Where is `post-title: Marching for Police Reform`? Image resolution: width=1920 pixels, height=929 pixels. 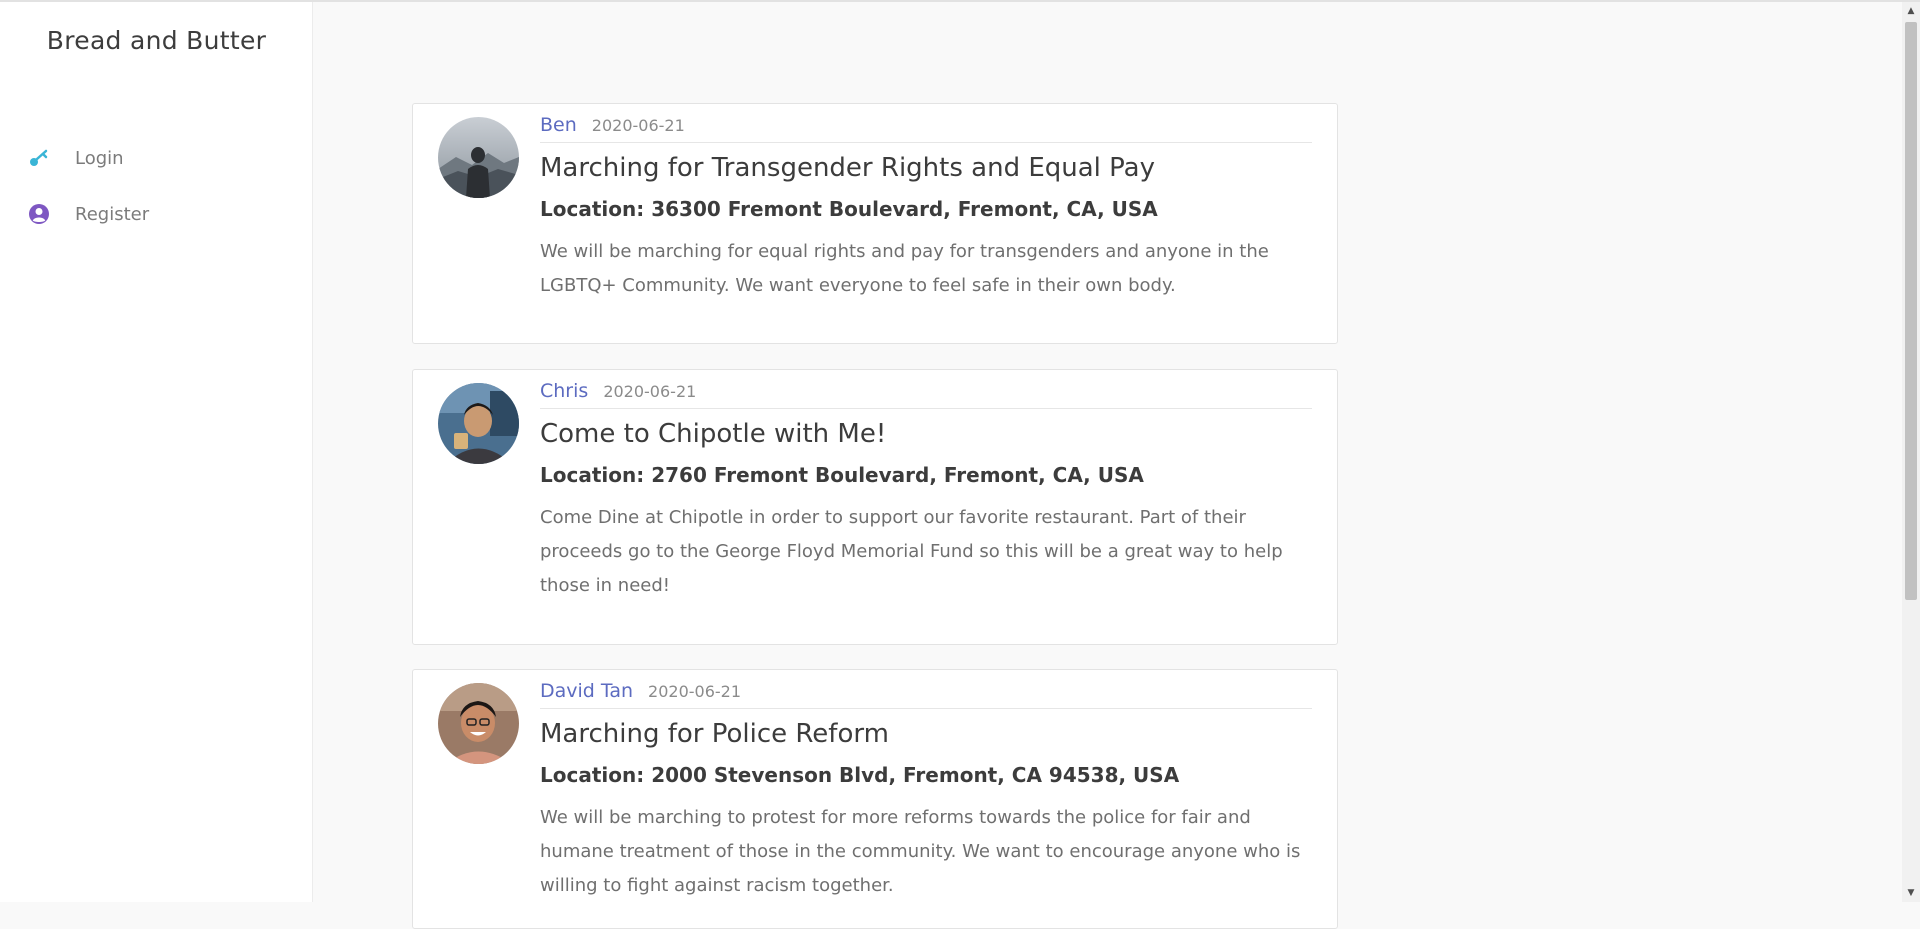
post-title: Marching for Police Reform is located at coordinates (714, 734).